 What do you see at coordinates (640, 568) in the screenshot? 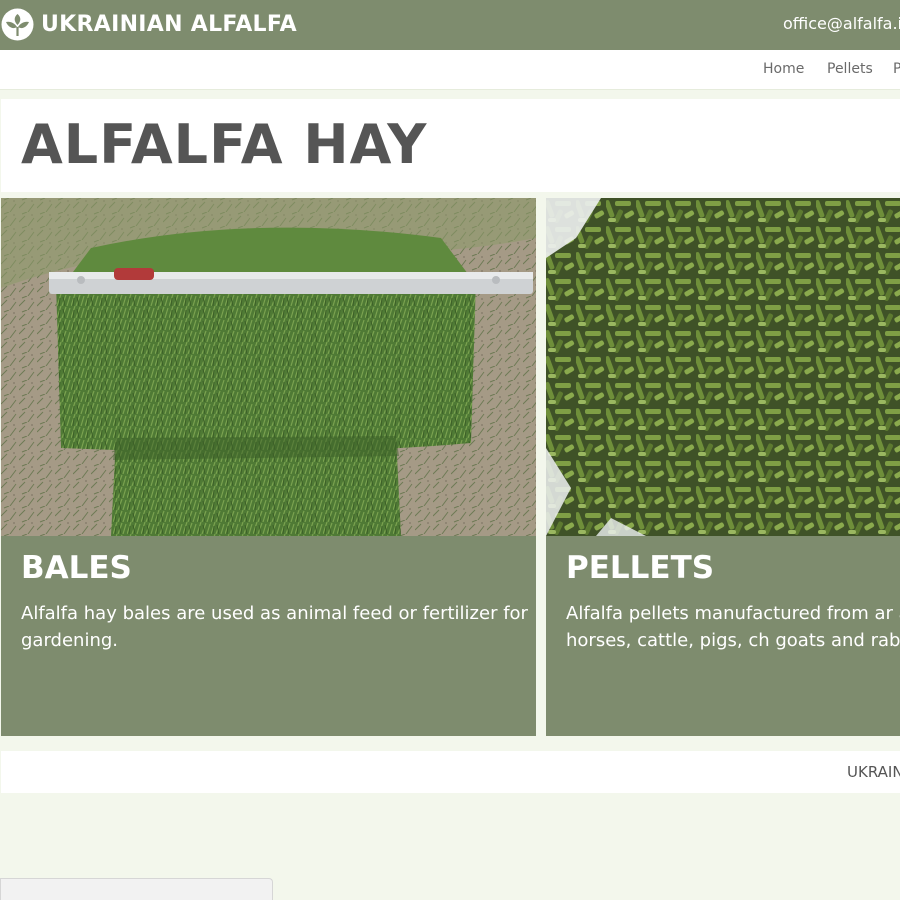
I see `card-title-pellets: PELLETS` at bounding box center [640, 568].